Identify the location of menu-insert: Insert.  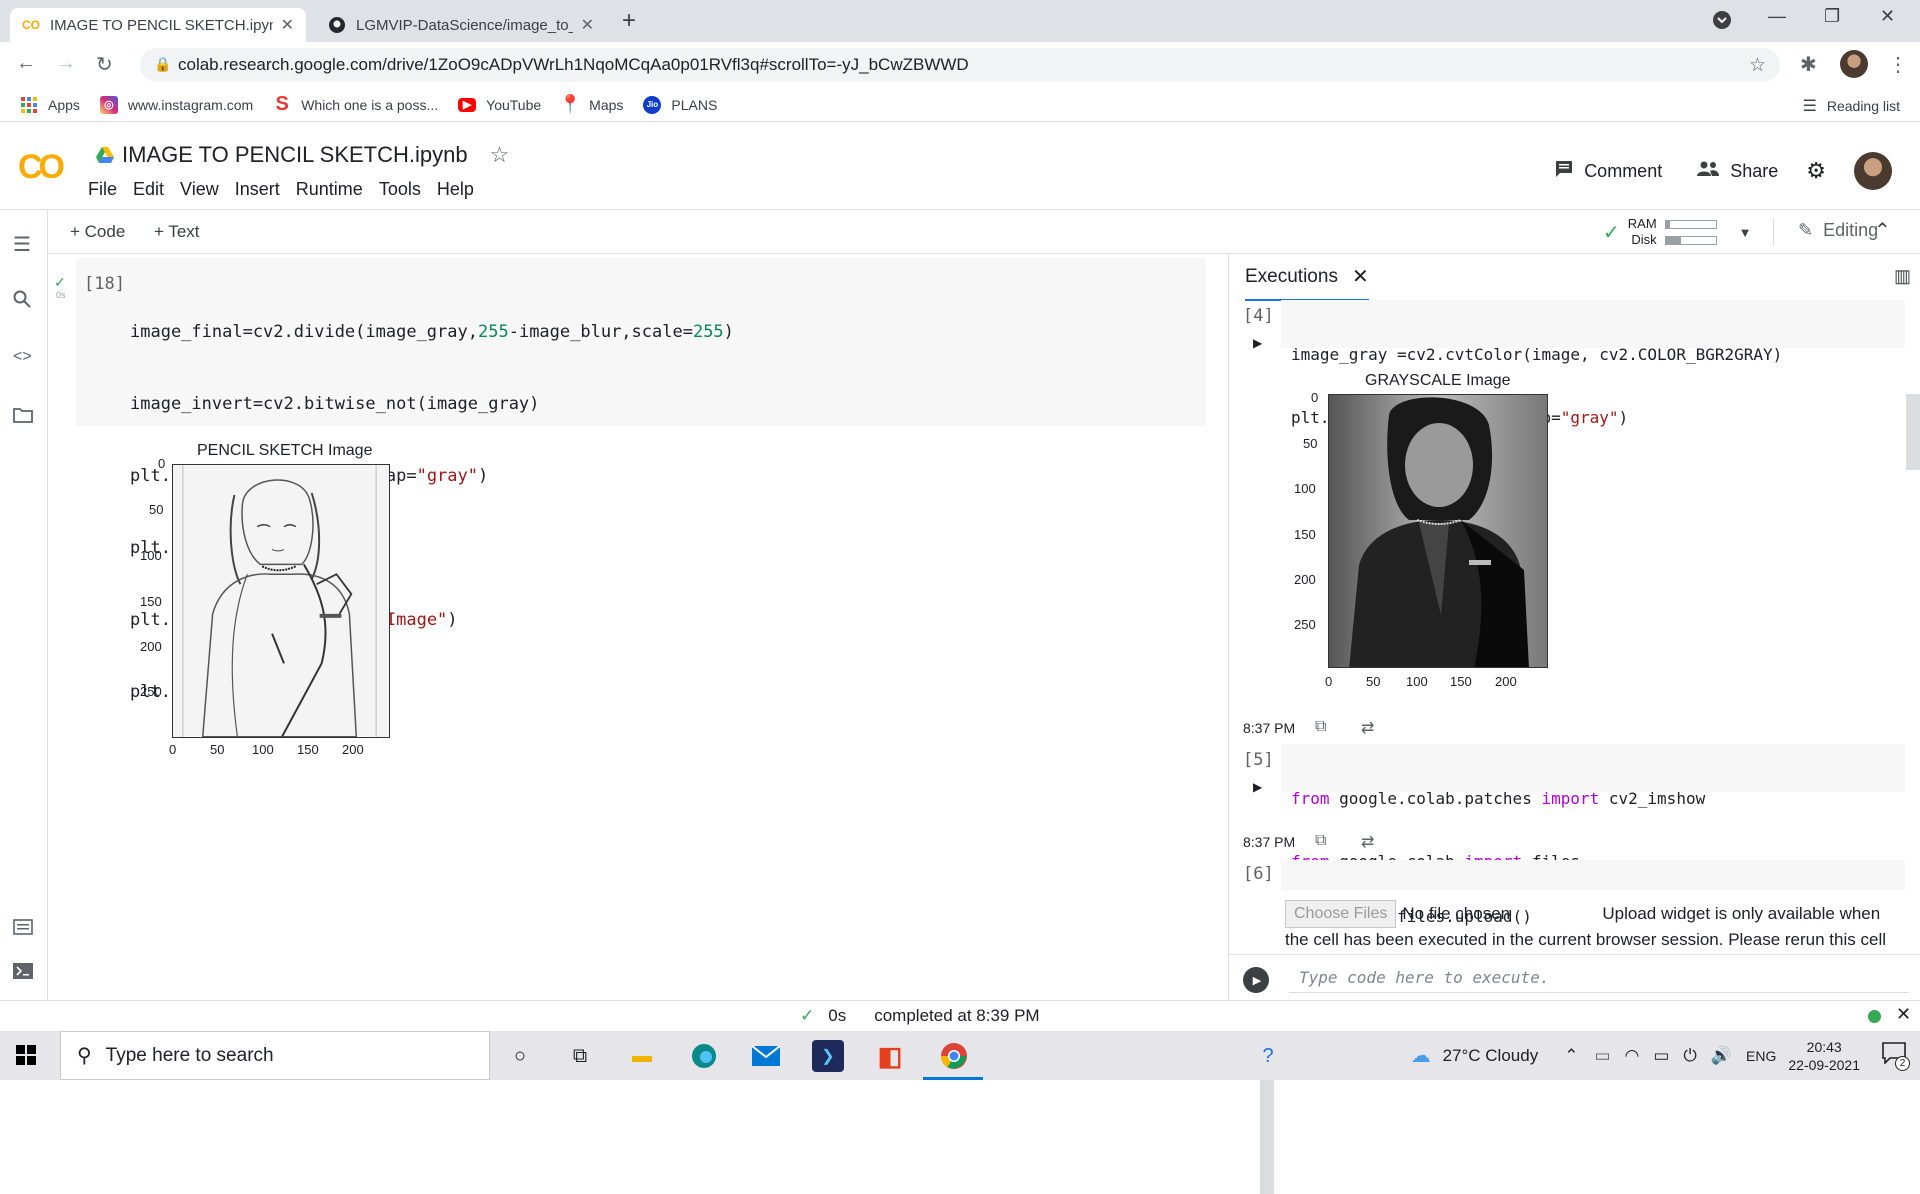
(257, 189).